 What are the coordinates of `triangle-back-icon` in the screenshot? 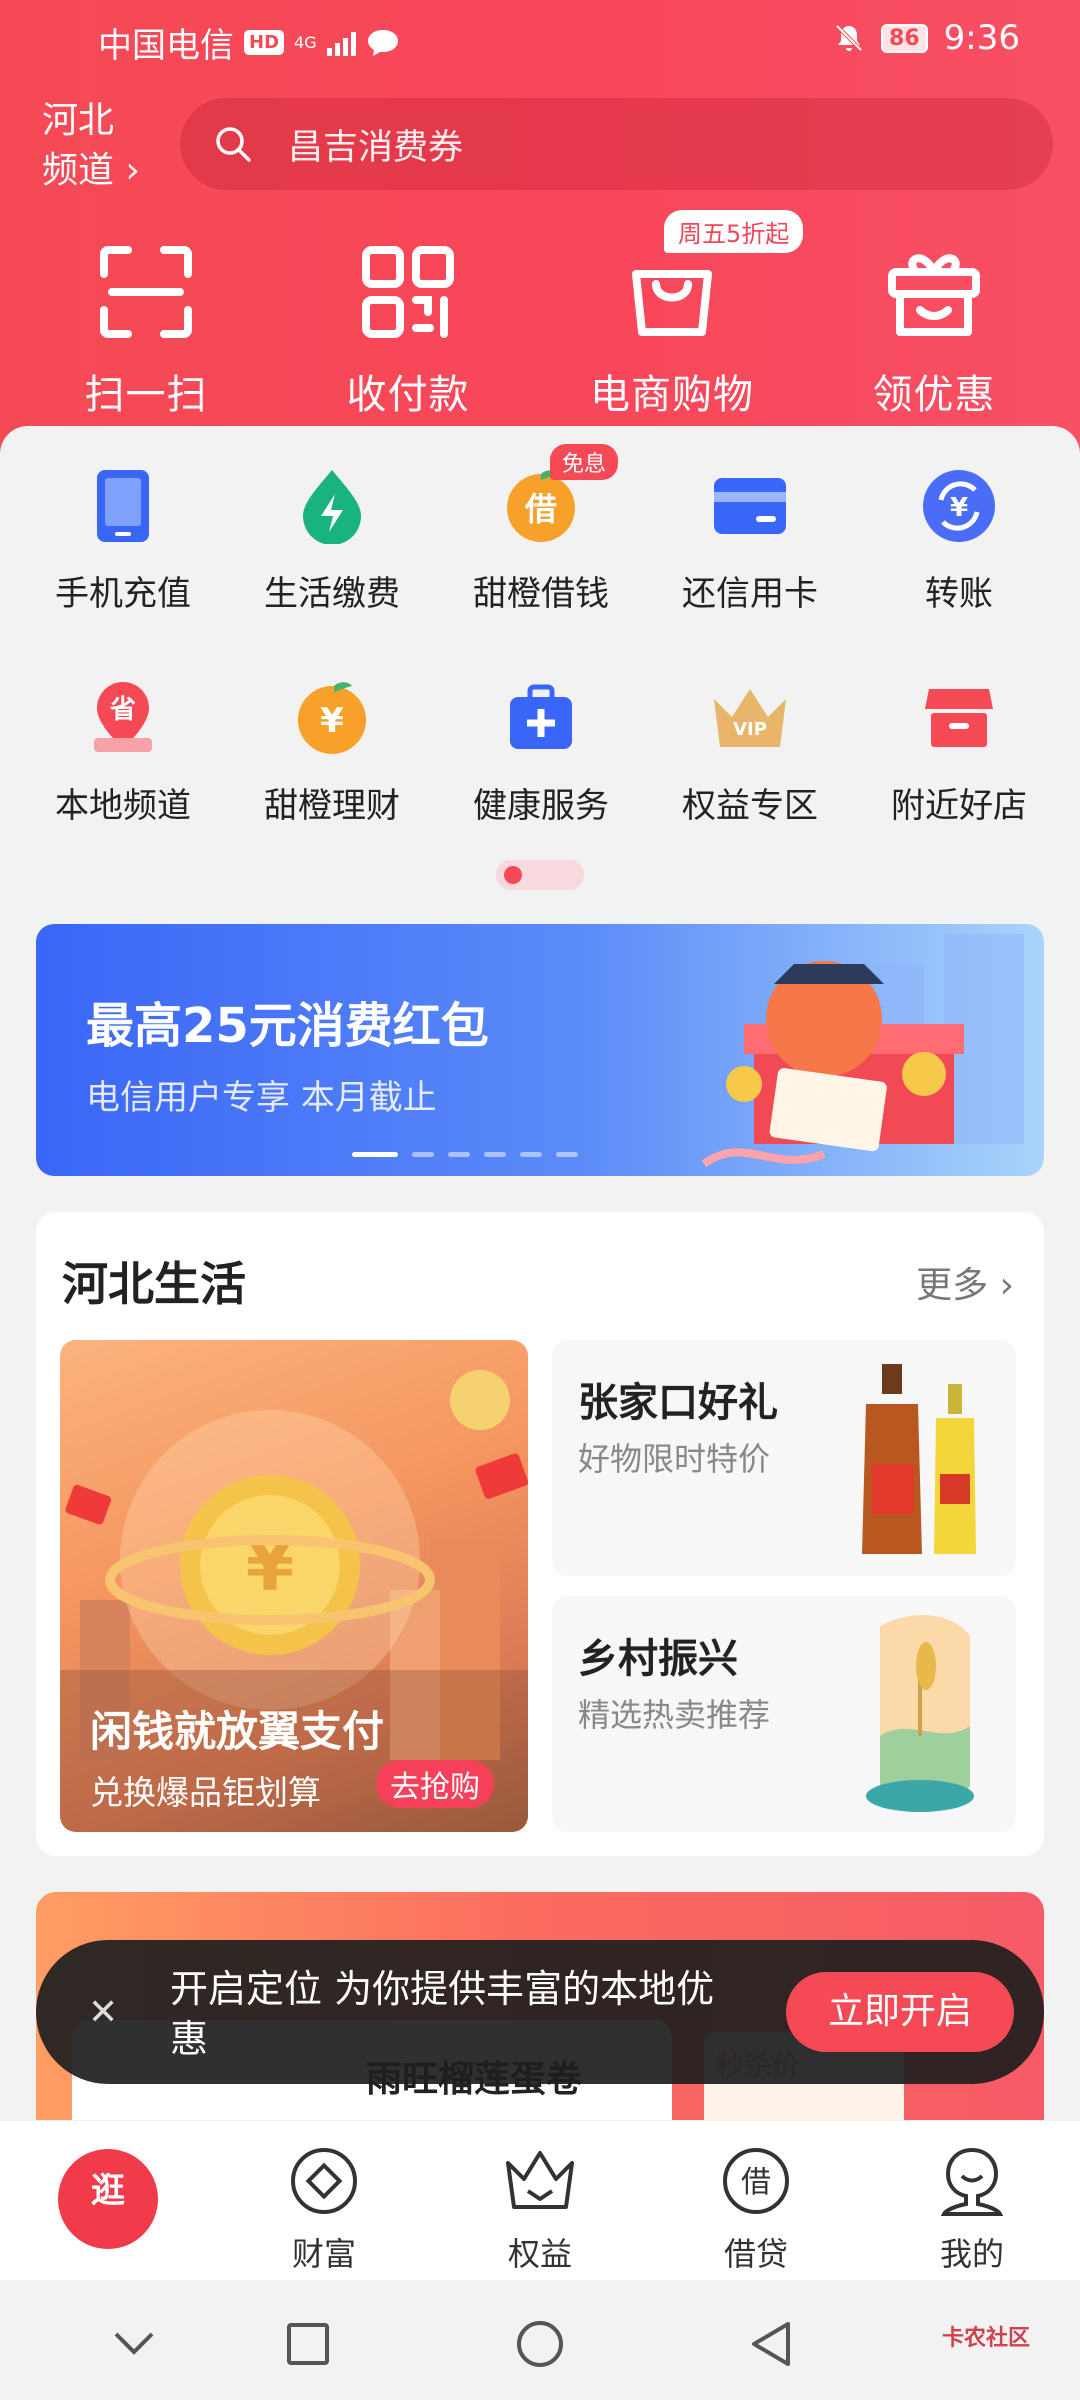 It's located at (771, 2344).